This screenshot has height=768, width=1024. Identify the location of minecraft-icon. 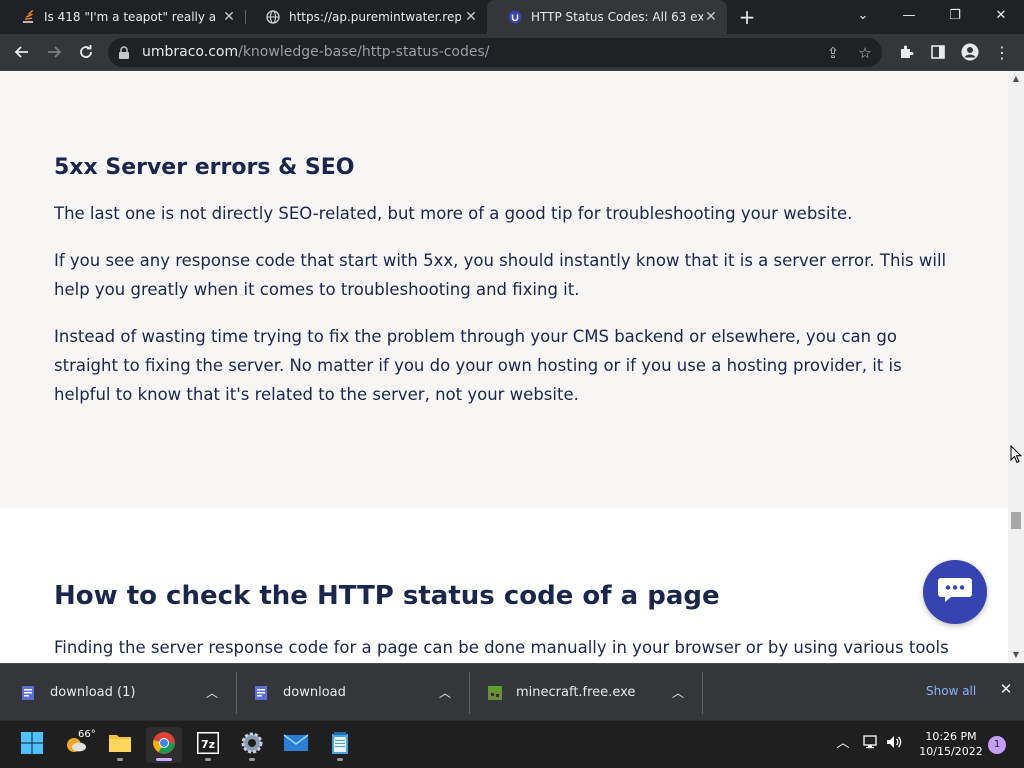
(495, 693).